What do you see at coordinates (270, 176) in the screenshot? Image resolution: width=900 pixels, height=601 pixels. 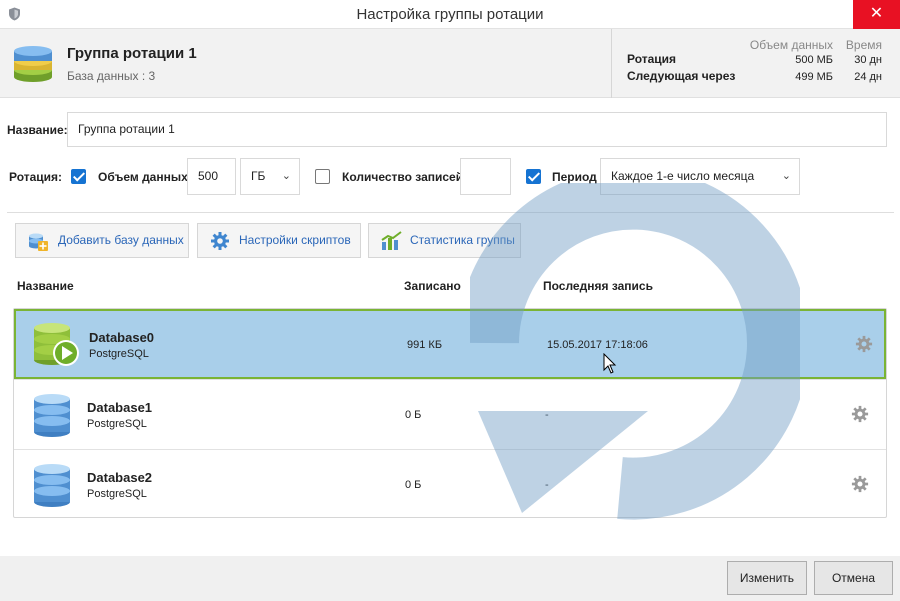 I see `data-volume-unit-select: ГБ ⌄` at bounding box center [270, 176].